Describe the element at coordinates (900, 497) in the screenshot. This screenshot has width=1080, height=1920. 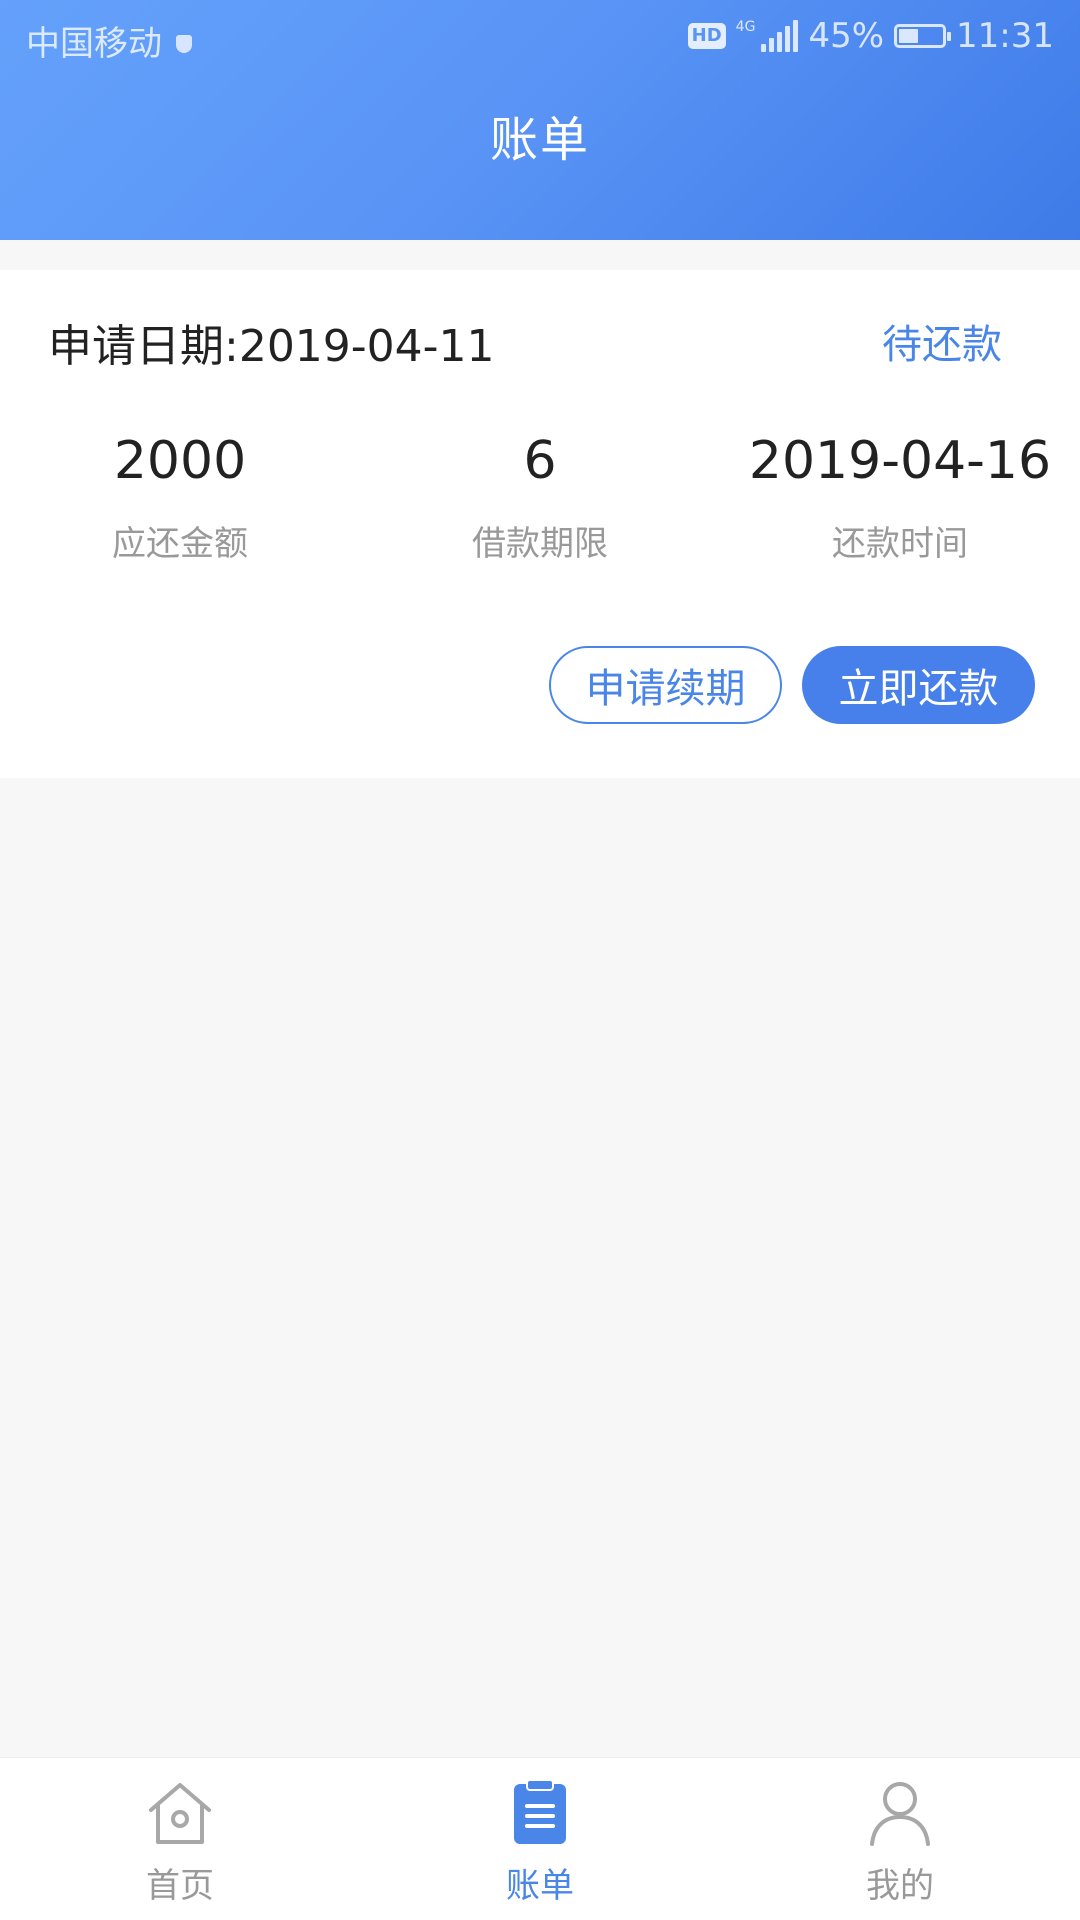
I see `stat-repay-date: 2019-04-16 还款时间` at that location.